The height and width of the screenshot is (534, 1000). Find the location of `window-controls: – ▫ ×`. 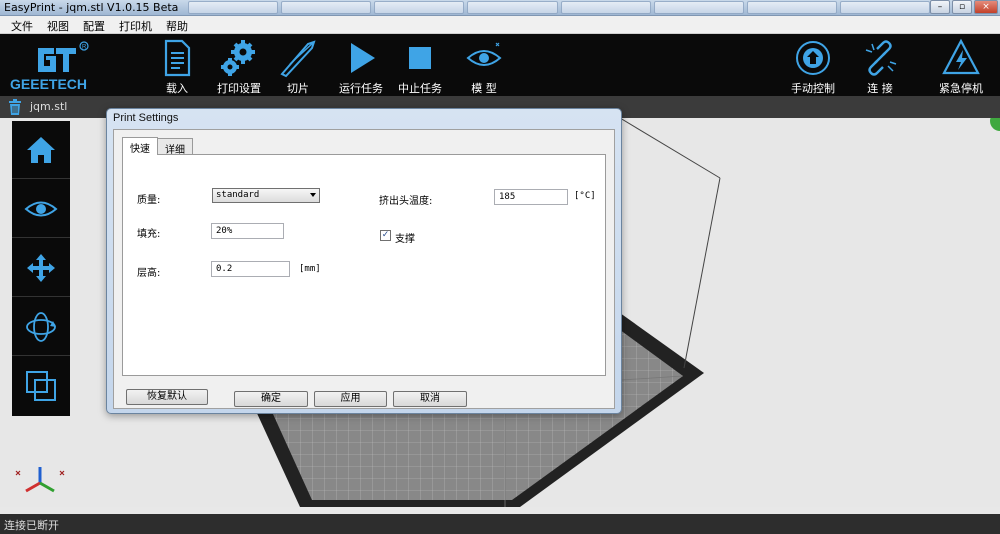

window-controls: – ▫ × is located at coordinates (964, 7).